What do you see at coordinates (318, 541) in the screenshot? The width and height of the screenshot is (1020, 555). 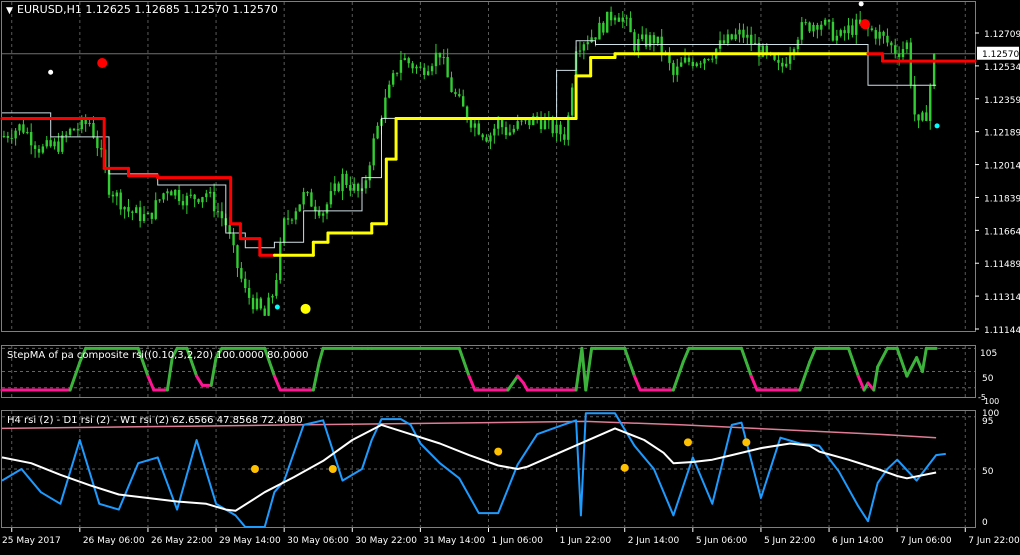 I see `time-tick-label: 30 May 06:00` at bounding box center [318, 541].